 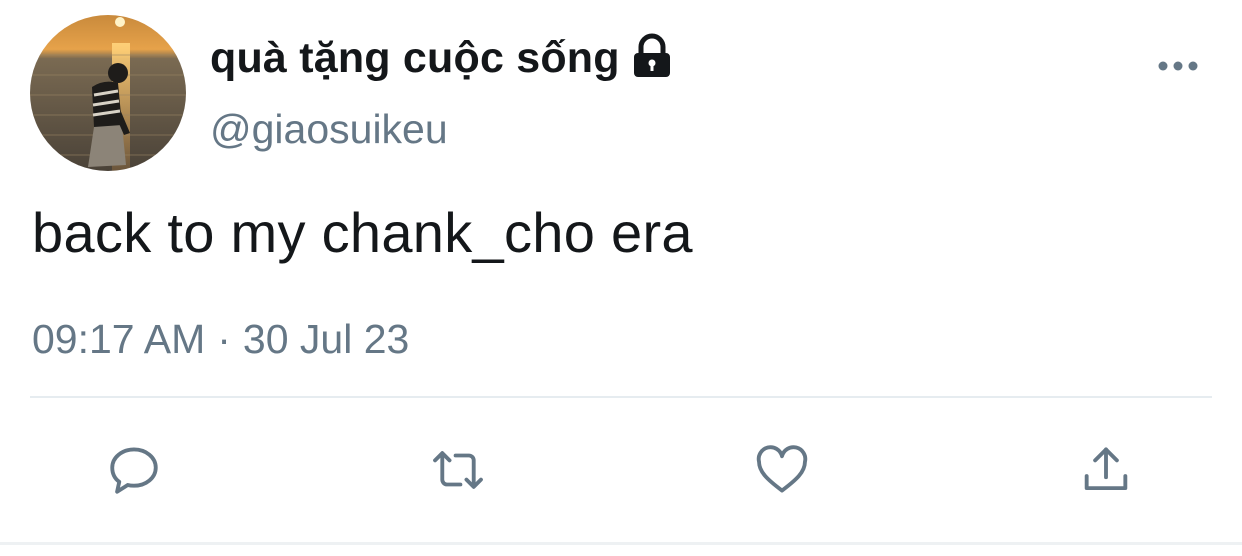 I want to click on avatar-image, so click(x=108, y=93).